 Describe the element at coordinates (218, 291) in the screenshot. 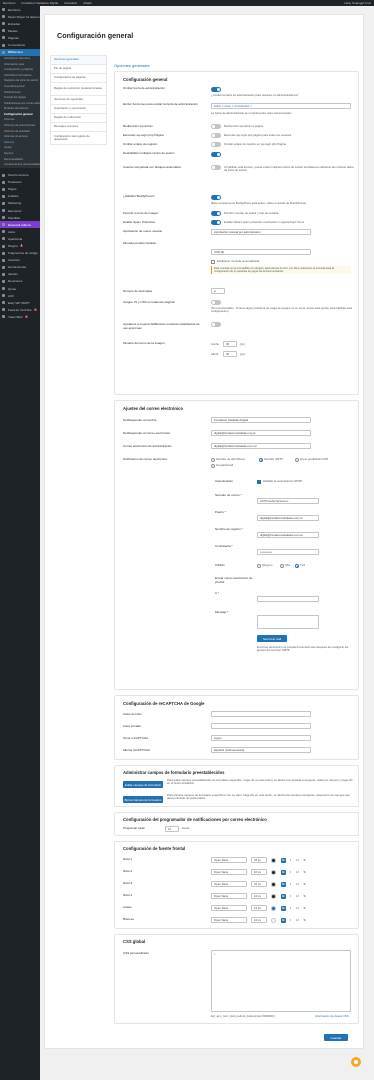

I see `decimals-select: 2` at that location.